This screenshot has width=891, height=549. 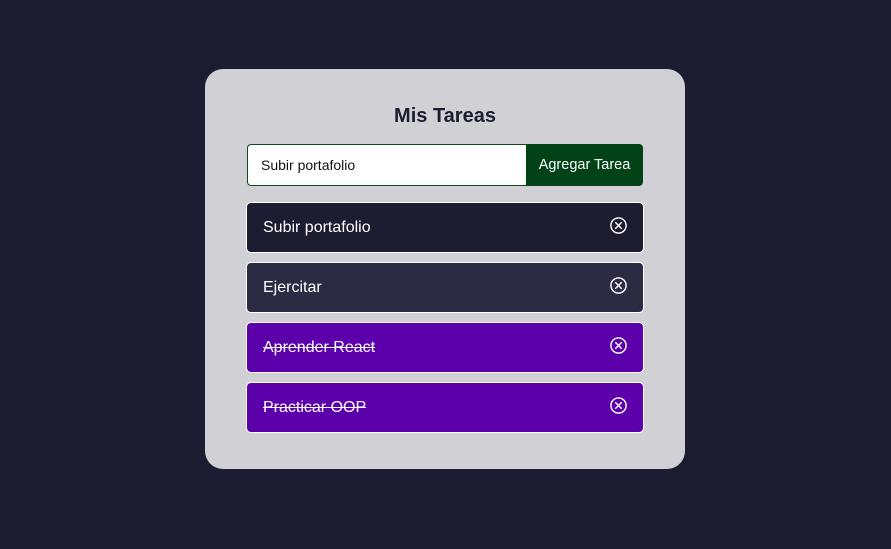 What do you see at coordinates (445, 287) in the screenshot?
I see `task-item: Ejercitar` at bounding box center [445, 287].